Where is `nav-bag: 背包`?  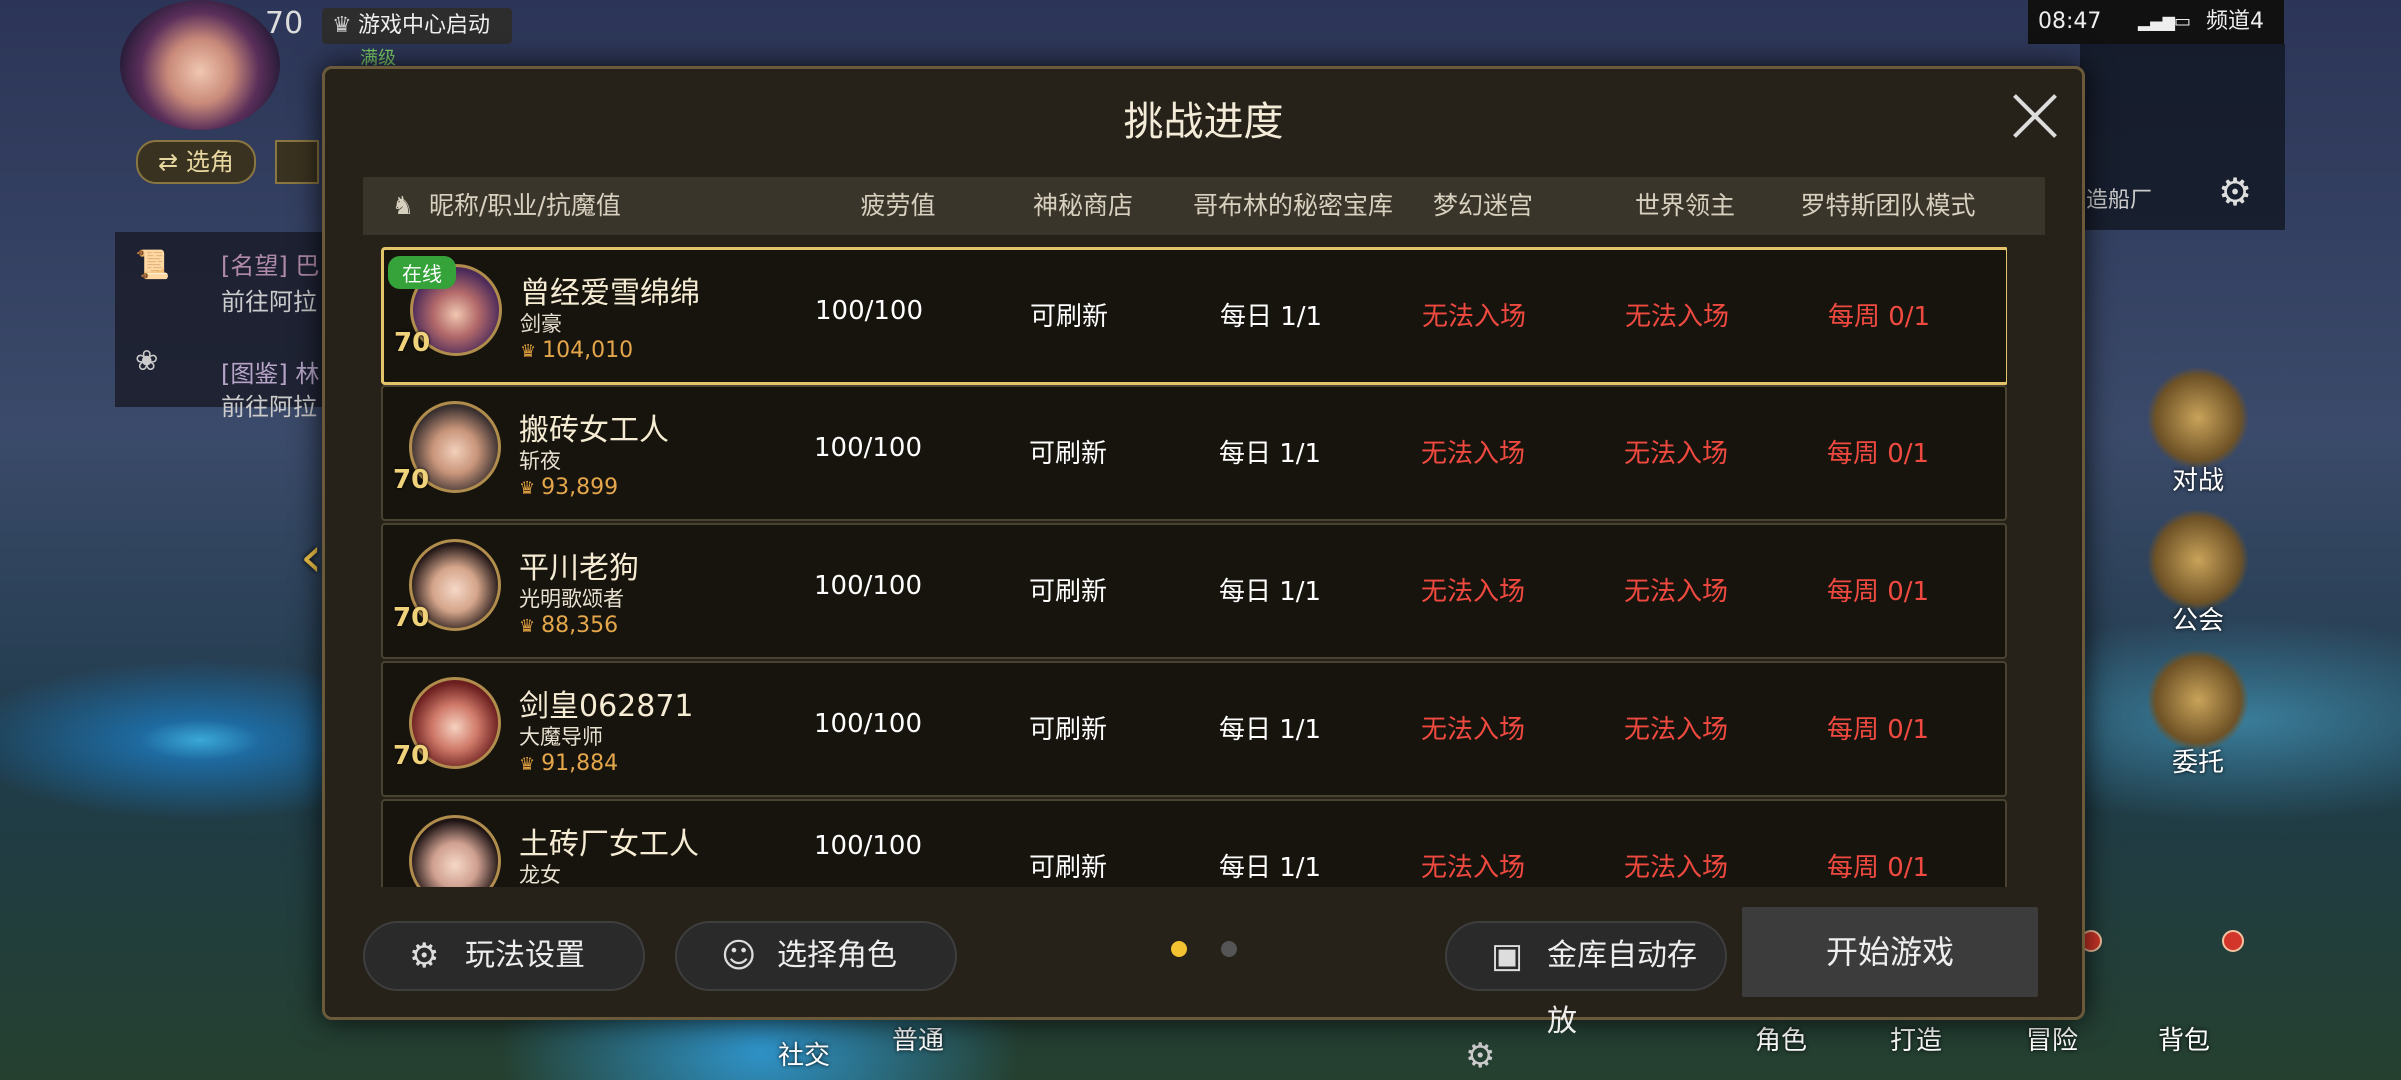
nav-bag: 背包 is located at coordinates (2184, 1038).